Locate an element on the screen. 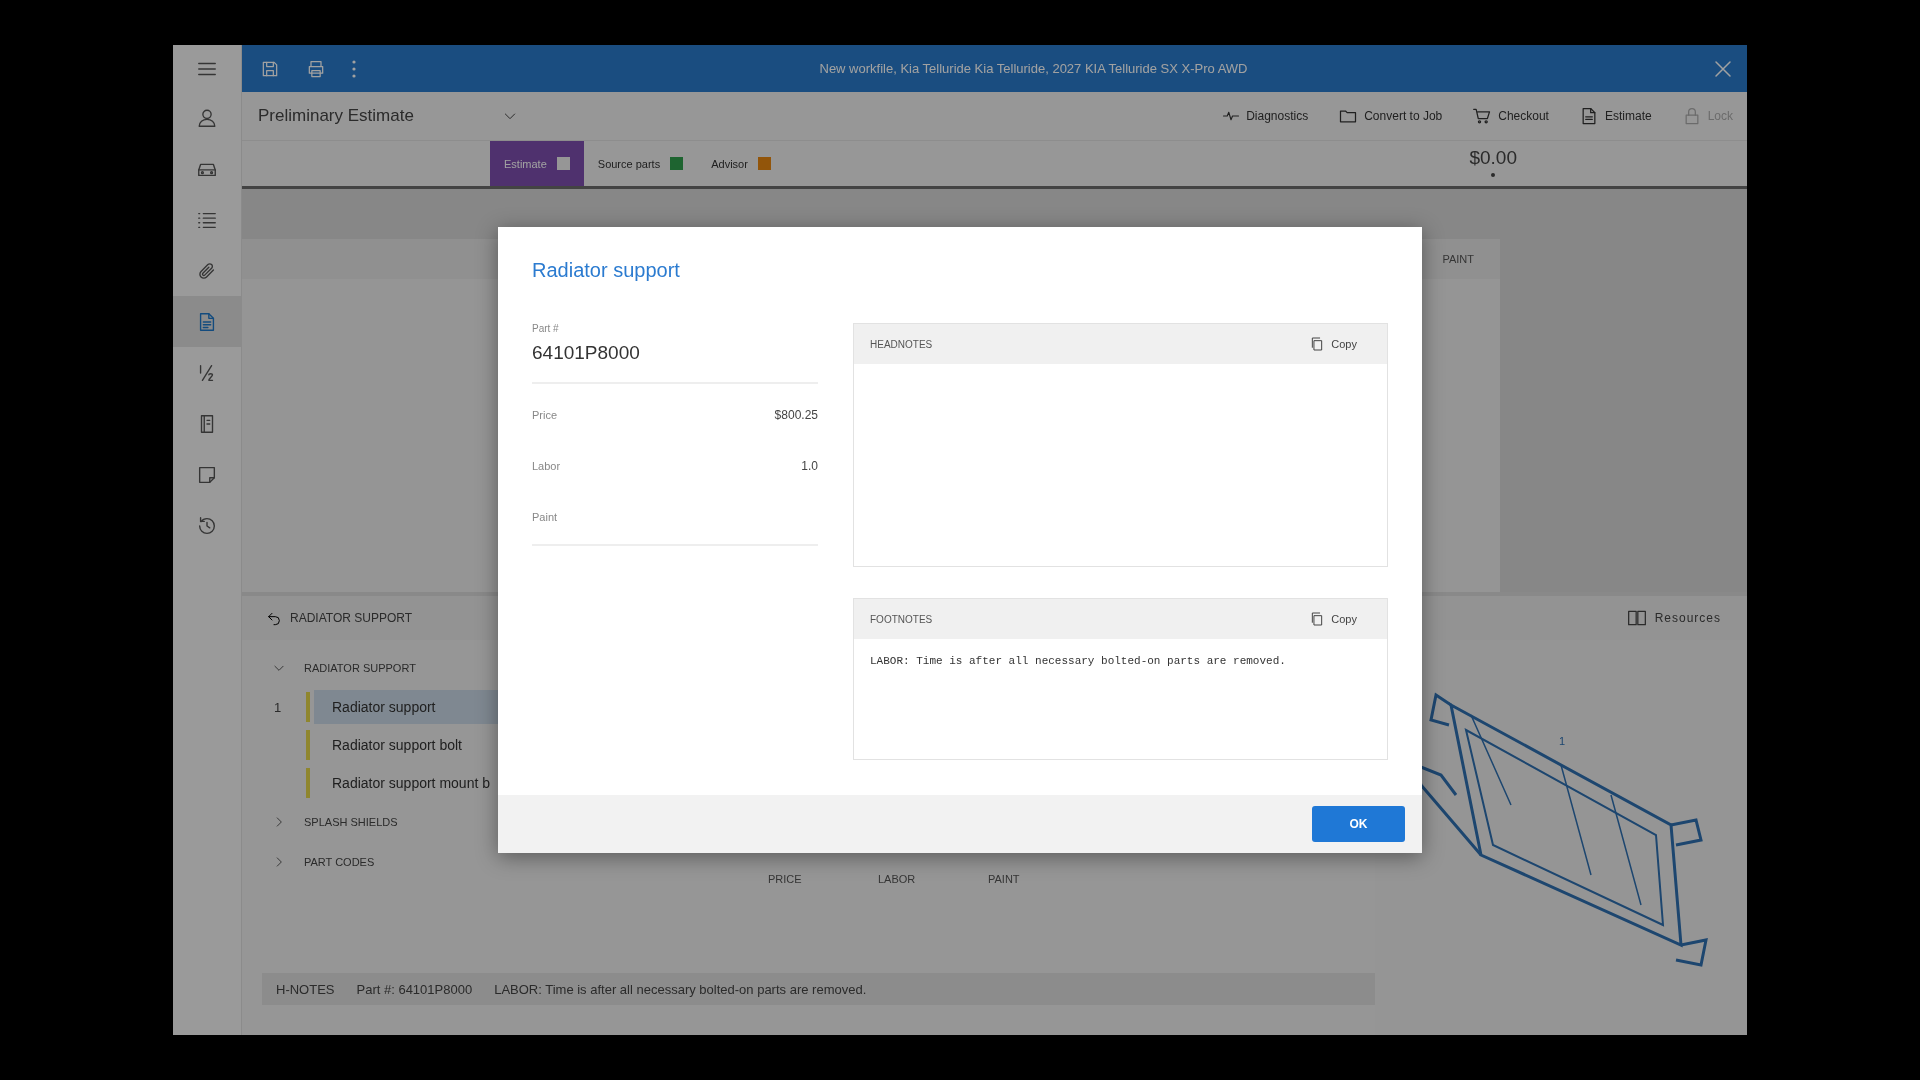 The width and height of the screenshot is (1920, 1080). tab: Estimate is located at coordinates (537, 163).